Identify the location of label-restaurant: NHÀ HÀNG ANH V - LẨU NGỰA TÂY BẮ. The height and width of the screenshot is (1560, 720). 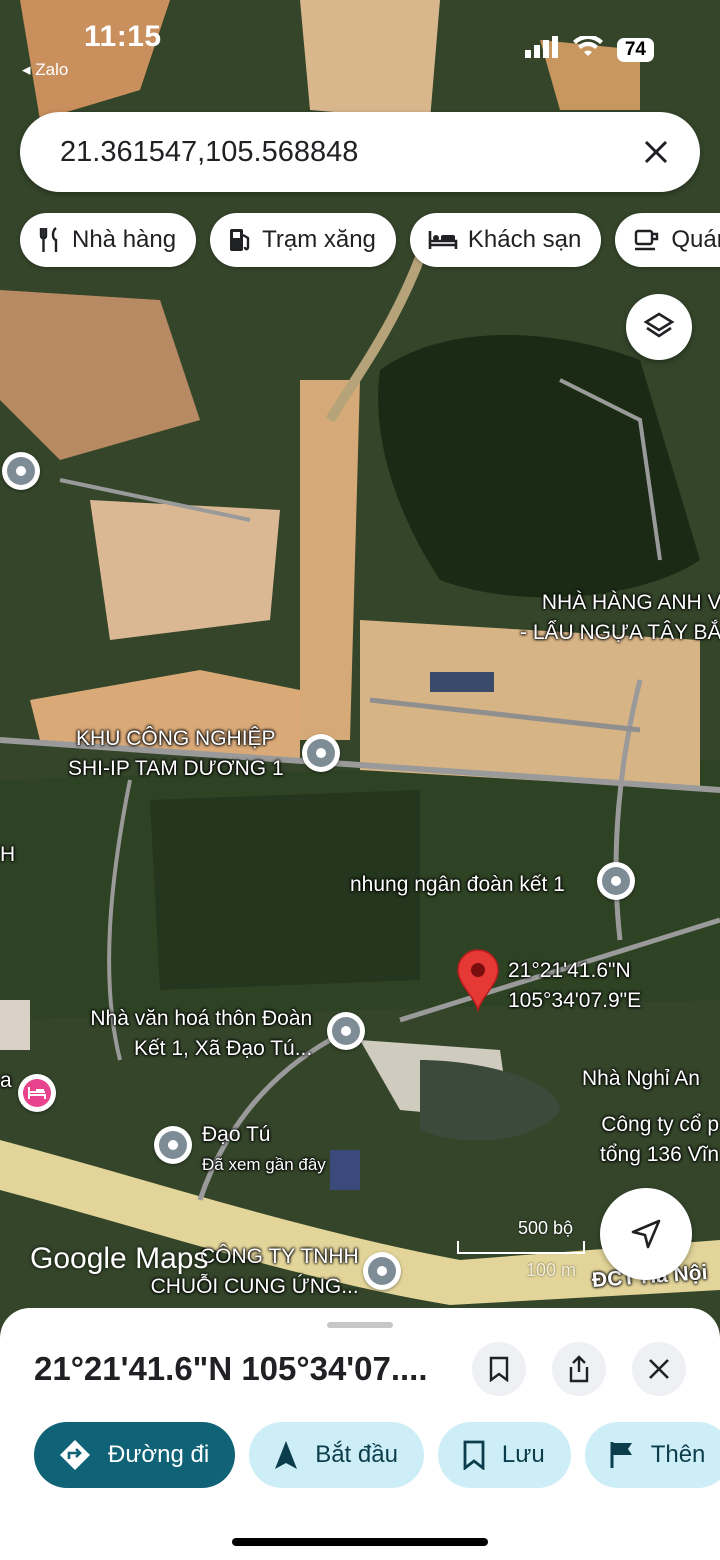
(620, 618).